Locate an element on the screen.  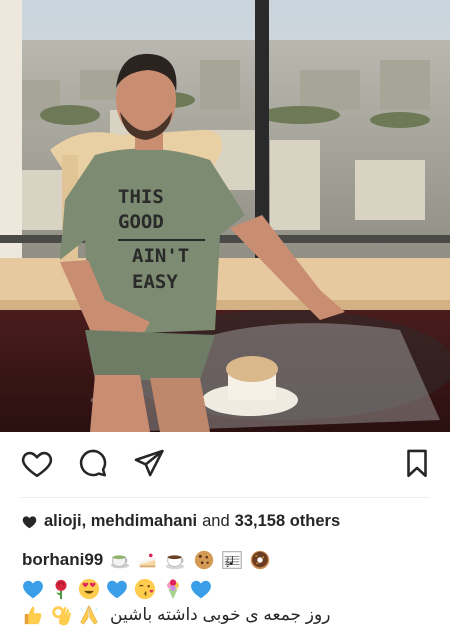
caption-username: borhani99 is located at coordinates (62, 560).